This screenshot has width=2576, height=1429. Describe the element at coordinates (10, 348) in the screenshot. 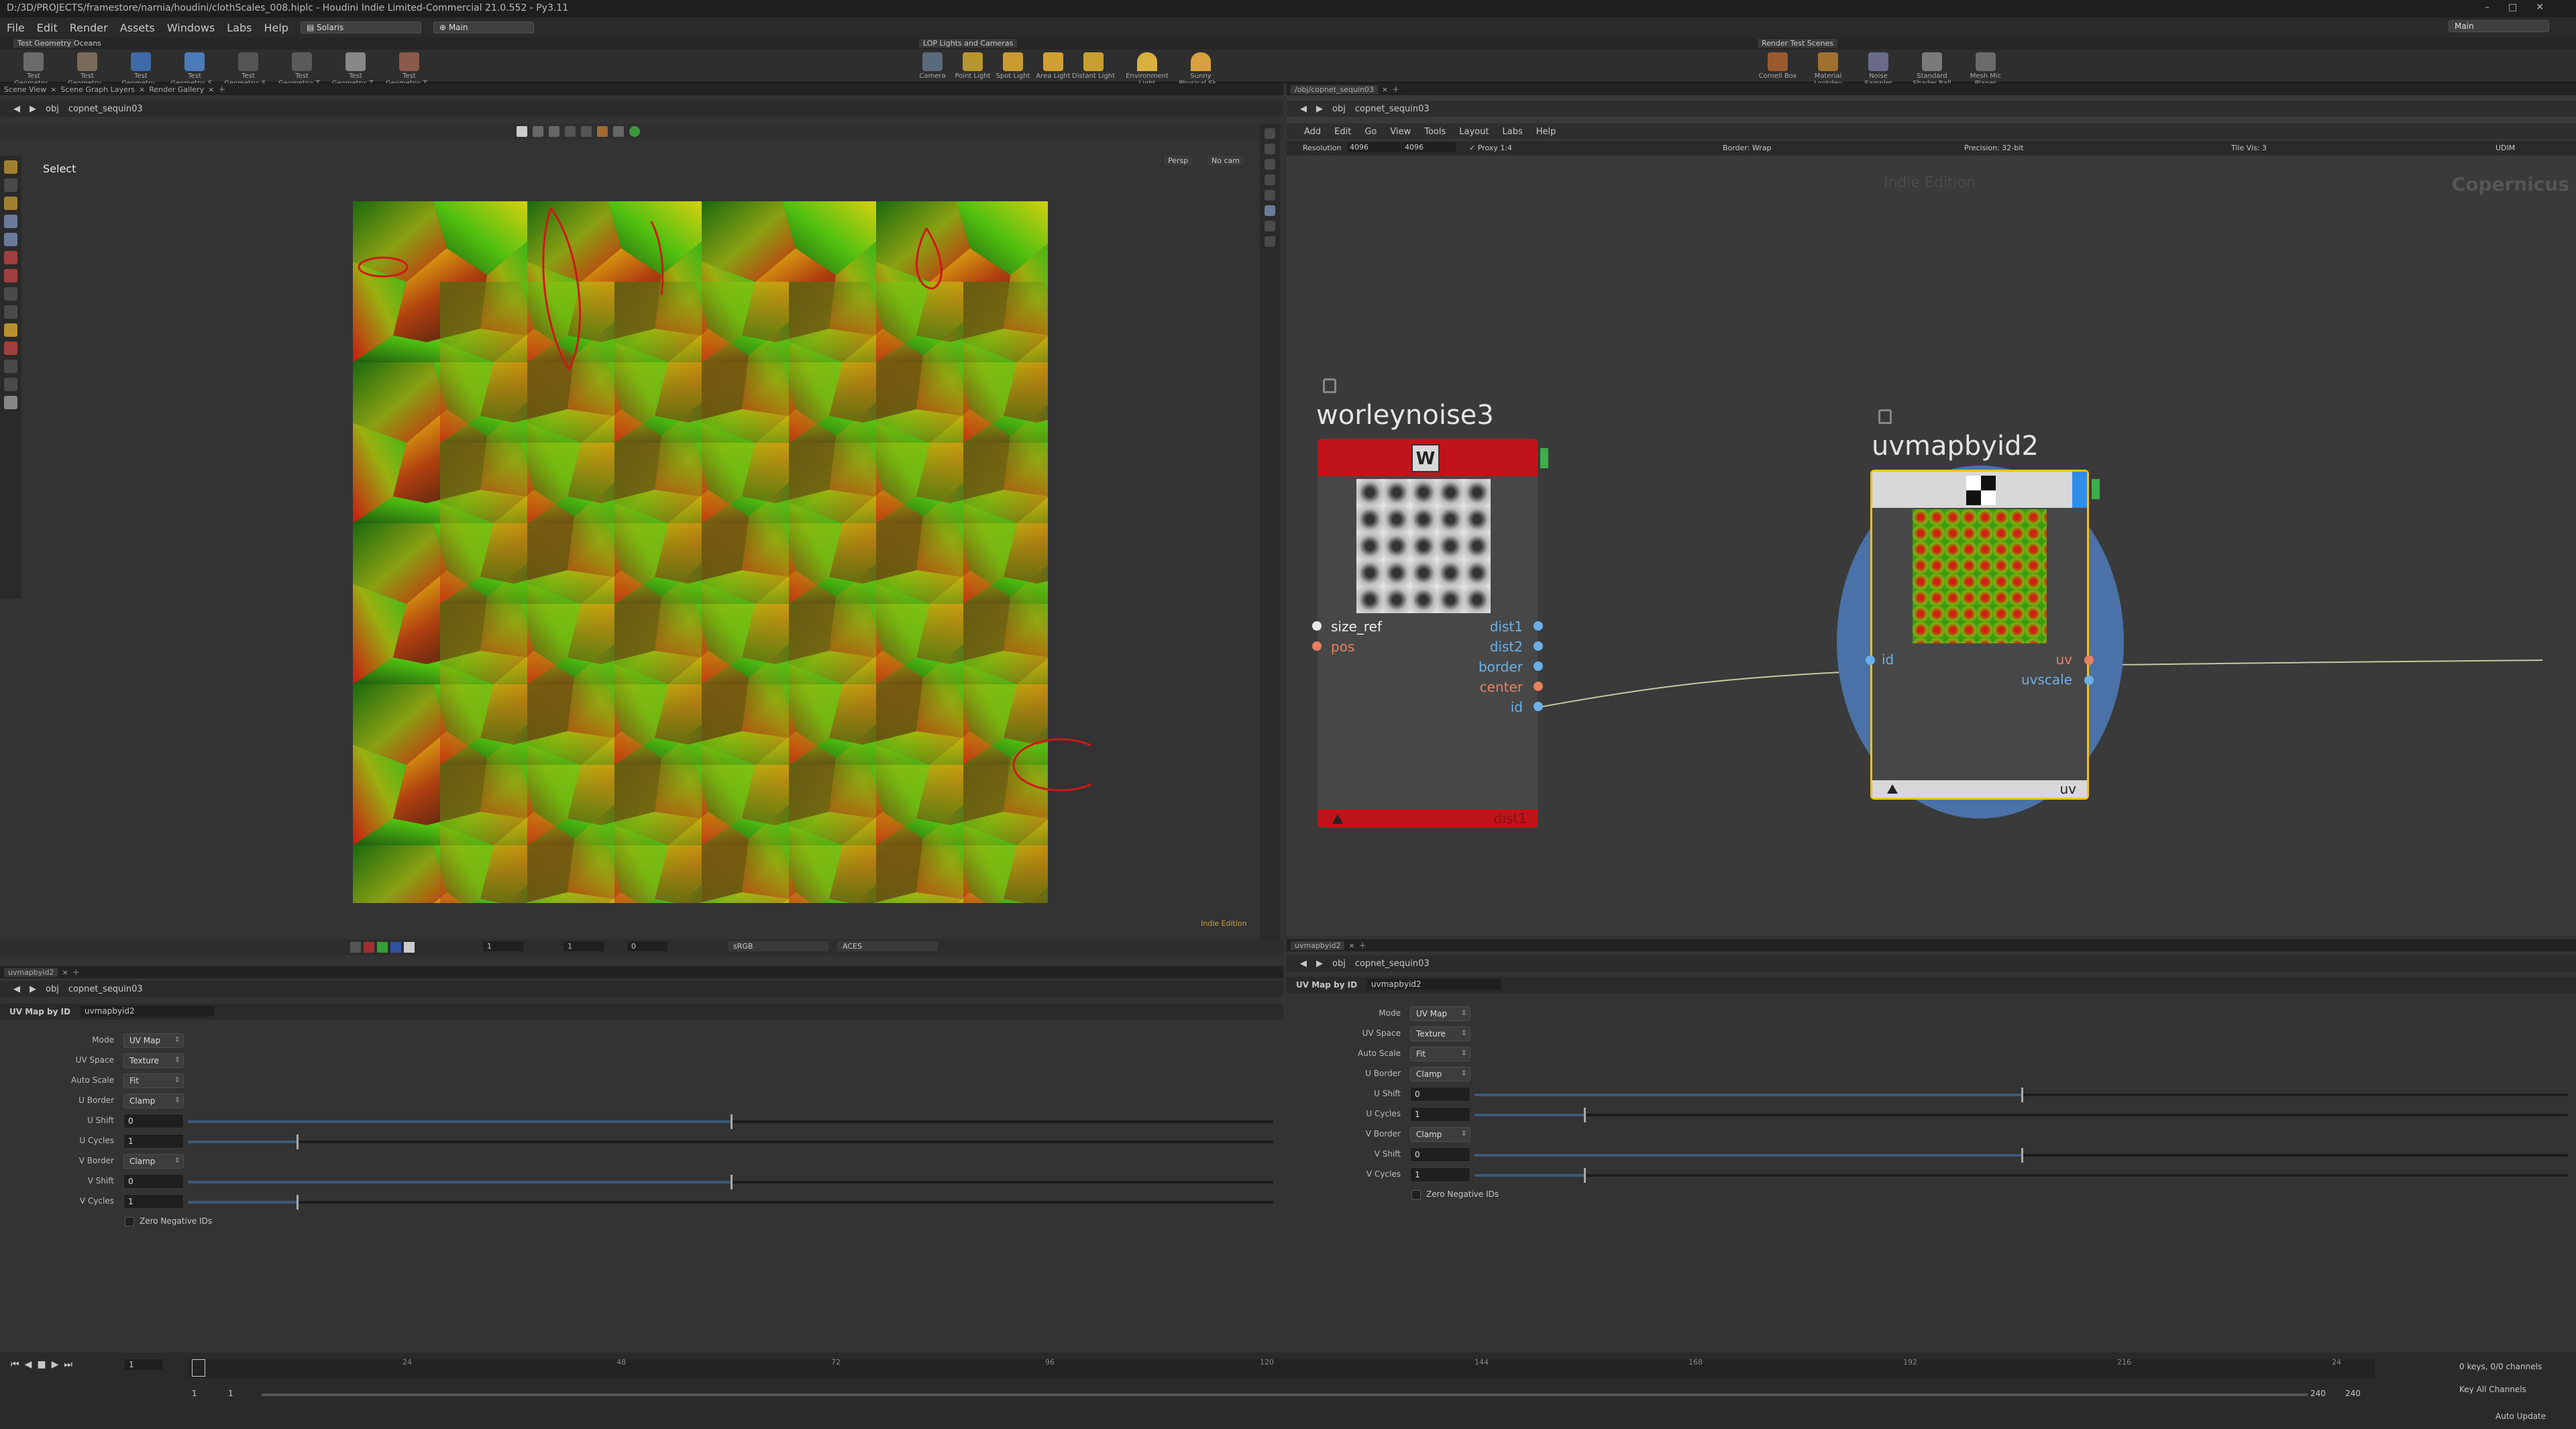

I see `magnet-tool-icon` at that location.